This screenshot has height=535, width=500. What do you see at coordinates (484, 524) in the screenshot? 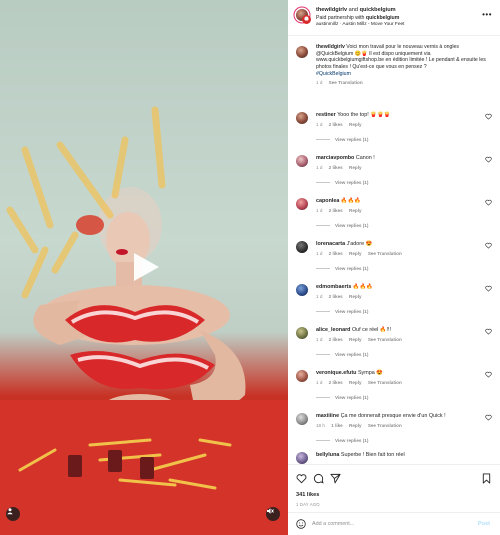
I see `post-comment-button: Post` at bounding box center [484, 524].